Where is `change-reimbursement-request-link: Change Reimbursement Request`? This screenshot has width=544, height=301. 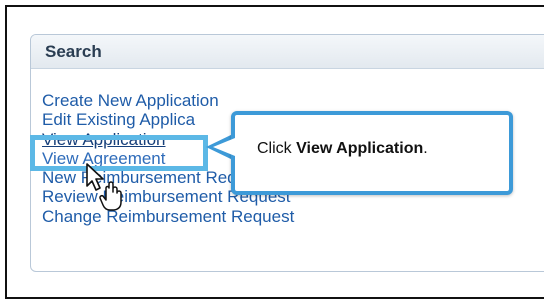
change-reimbursement-request-link: Change Reimbursement Request is located at coordinates (168, 216).